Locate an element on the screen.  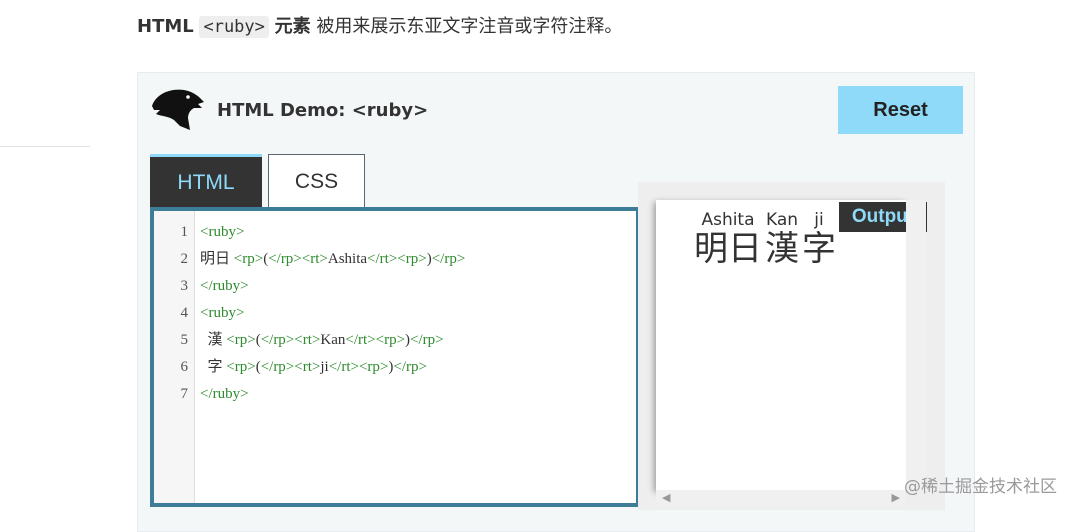
line-number: 5 is located at coordinates (184, 340).